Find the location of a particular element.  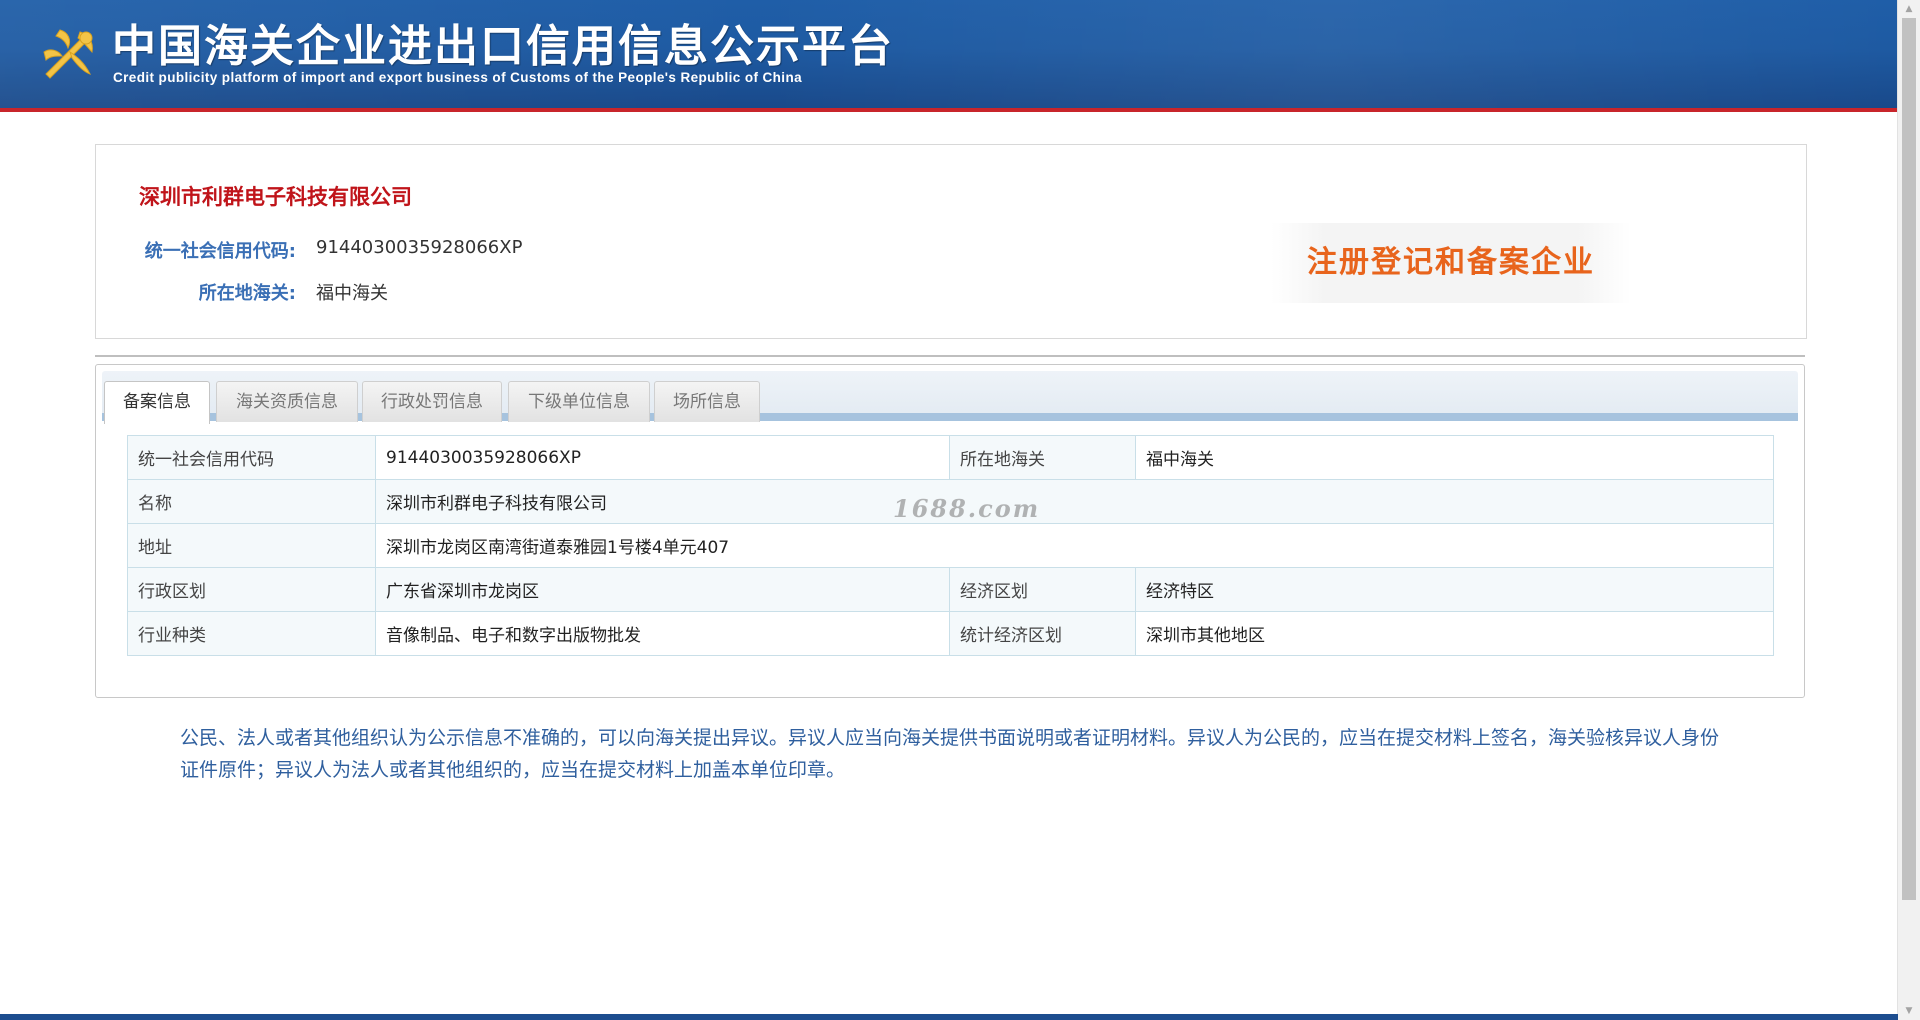

table-key-cell: 行业种类 is located at coordinates (251, 633).